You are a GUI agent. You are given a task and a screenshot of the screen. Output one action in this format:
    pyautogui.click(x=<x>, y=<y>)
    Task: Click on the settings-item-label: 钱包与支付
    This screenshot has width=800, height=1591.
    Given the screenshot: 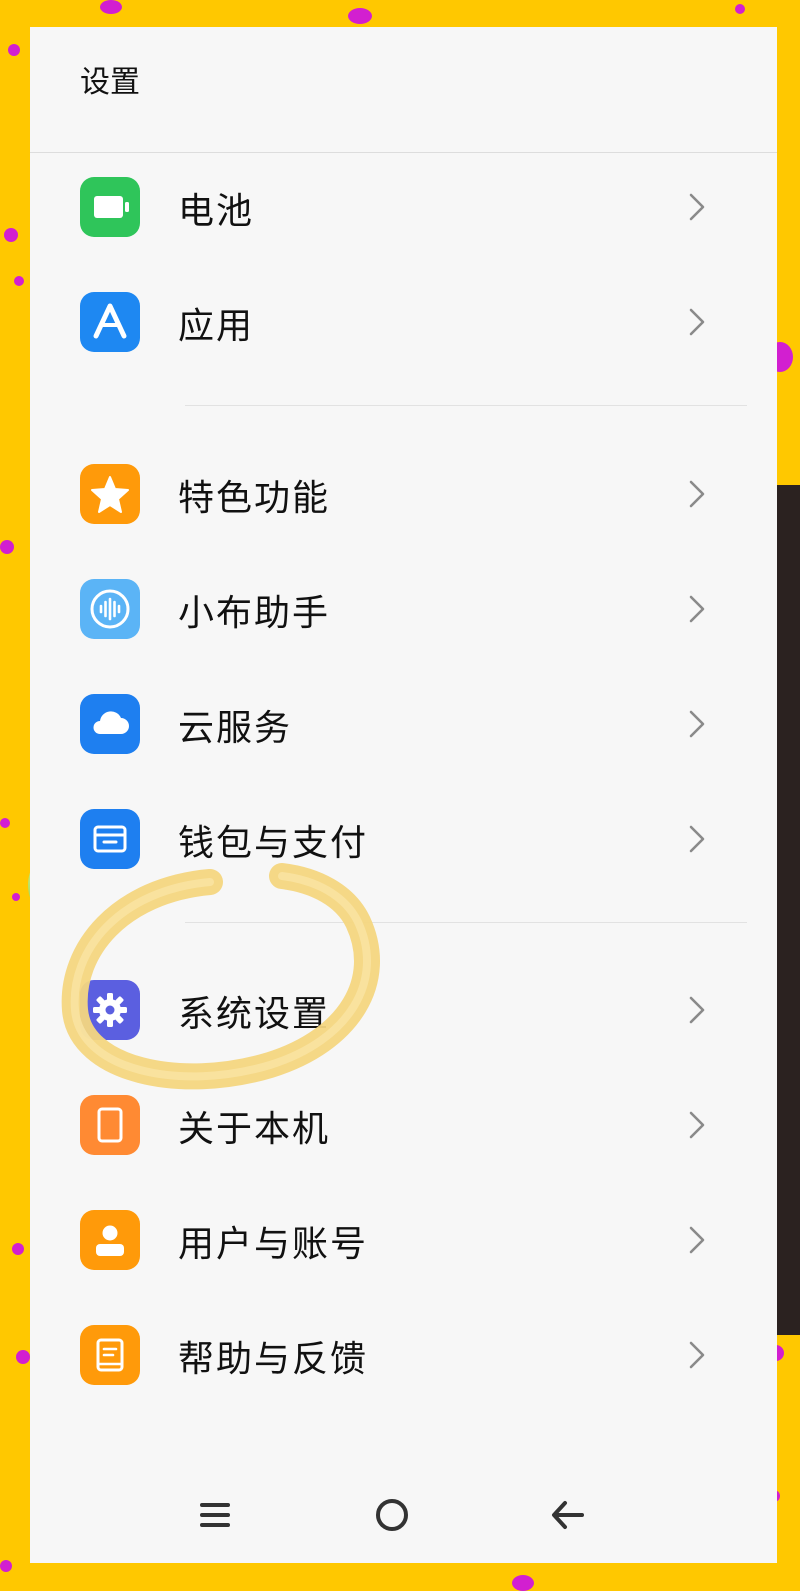 What is the action you would take?
    pyautogui.click(x=273, y=843)
    